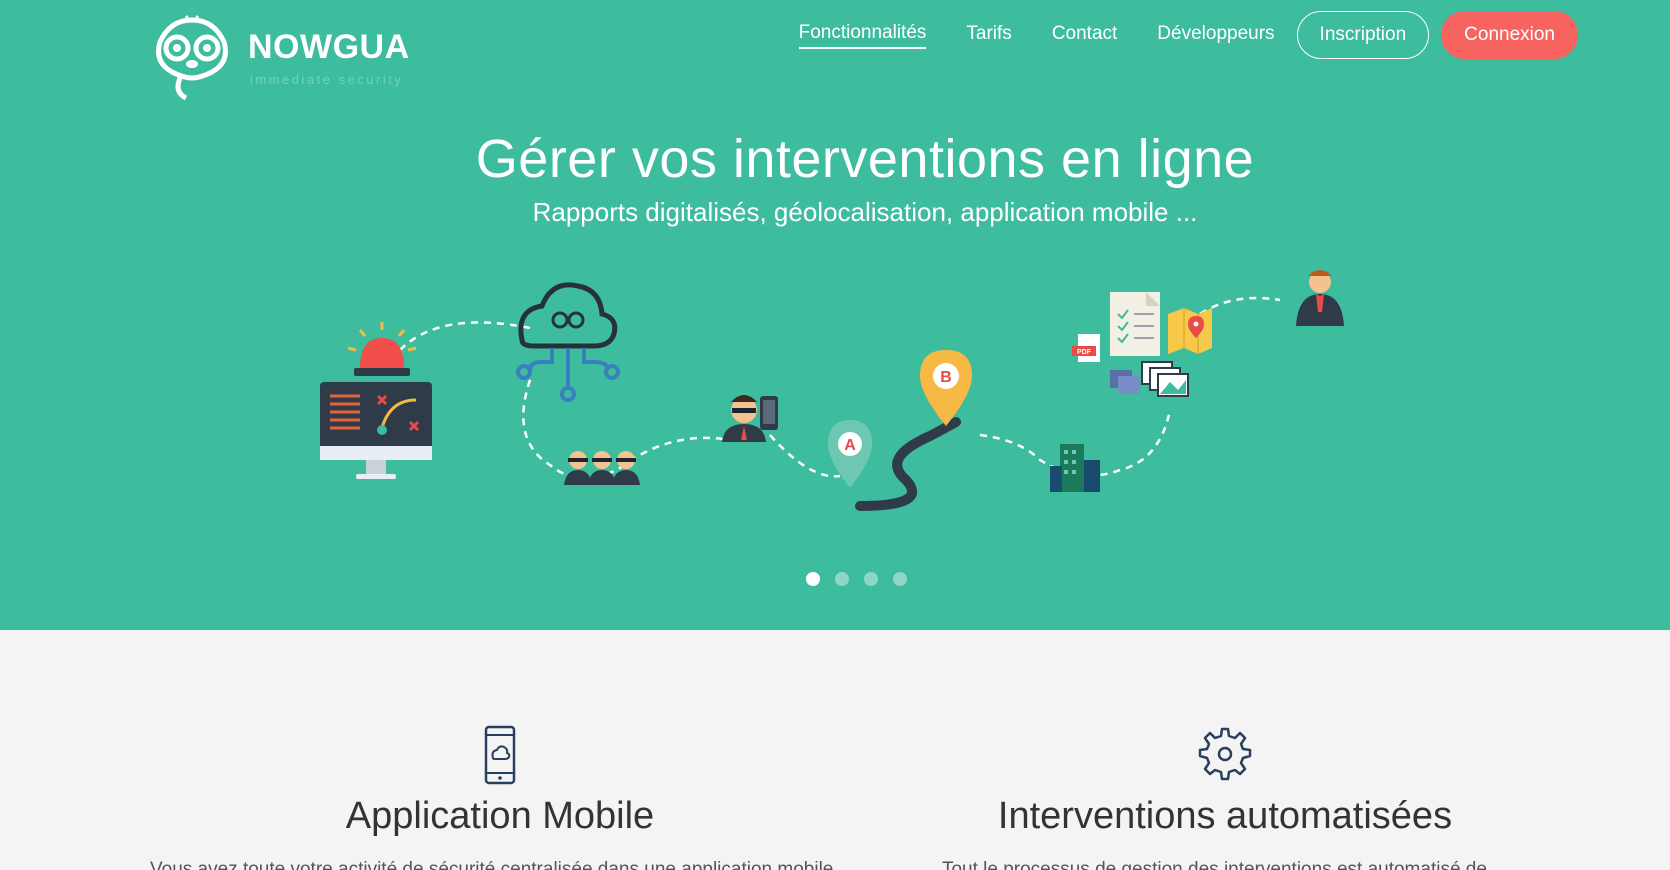 This screenshot has height=870, width=1670. Describe the element at coordinates (500, 816) in the screenshot. I see `feature-title: Application Mobile` at that location.